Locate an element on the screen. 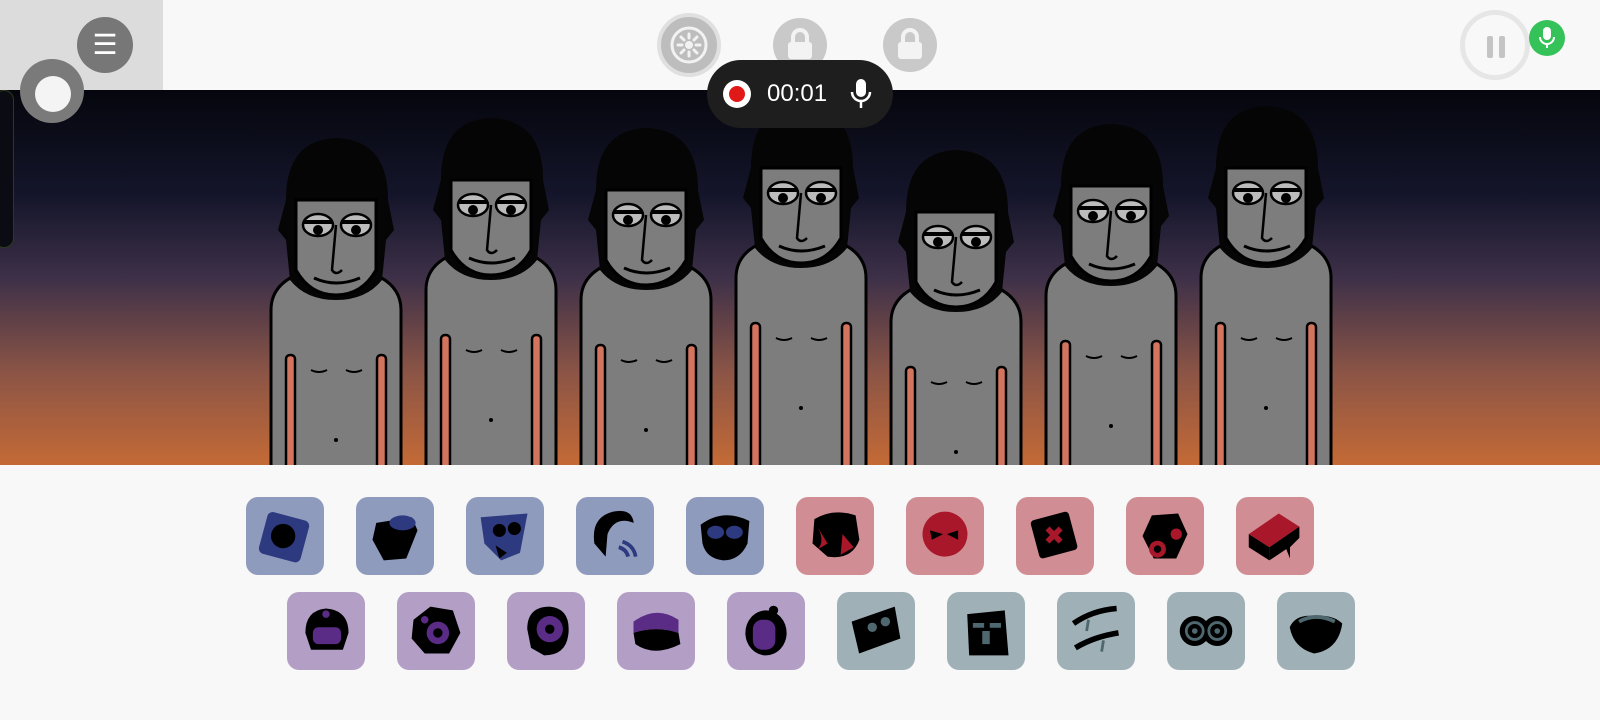  splat-icon is located at coordinates (836, 535).